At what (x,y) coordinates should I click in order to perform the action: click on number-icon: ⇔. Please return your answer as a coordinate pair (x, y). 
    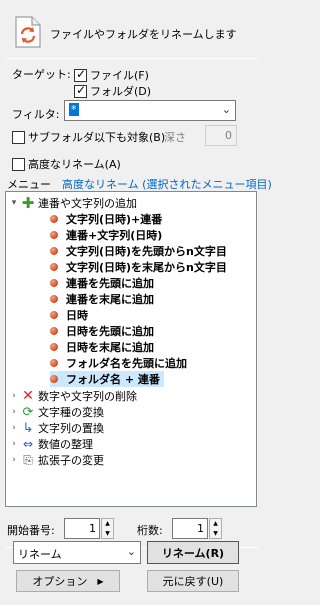
    Looking at the image, I should click on (28, 444).